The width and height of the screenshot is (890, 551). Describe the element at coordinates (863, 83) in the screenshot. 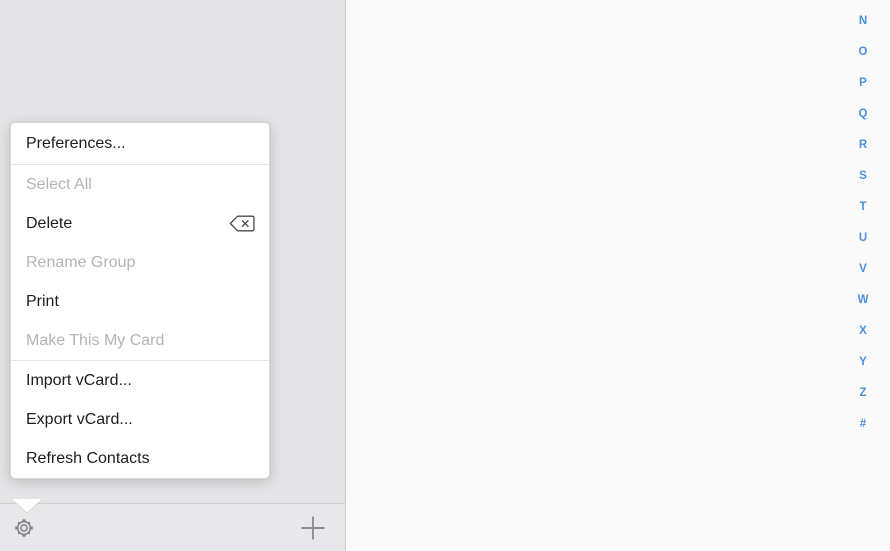

I see `alpha-index-item: P` at that location.